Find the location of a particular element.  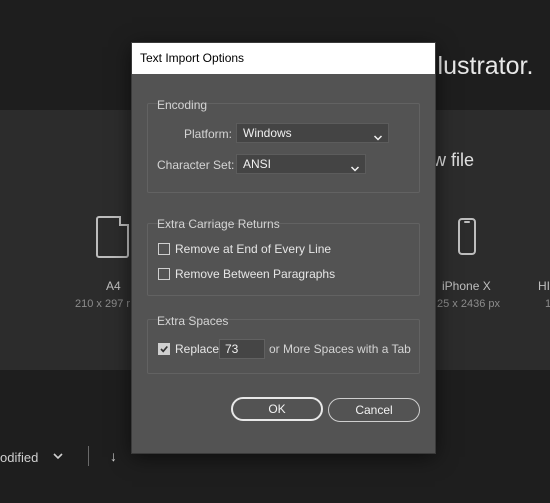

dialog-title: Text Import Options is located at coordinates (283, 58).